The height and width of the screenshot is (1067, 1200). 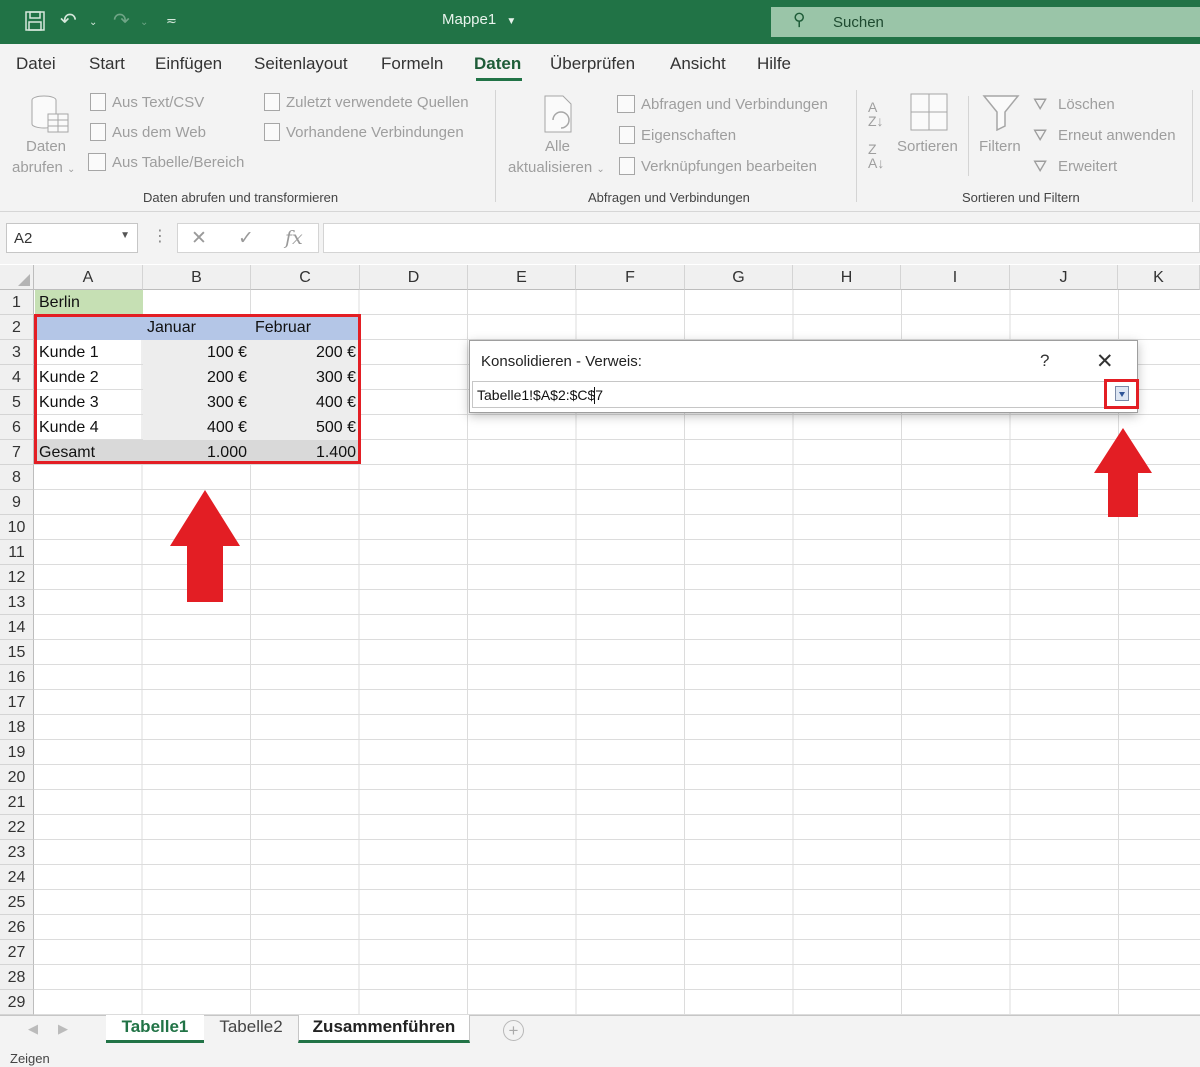 I want to click on cell-a1: Berlin, so click(x=89, y=302).